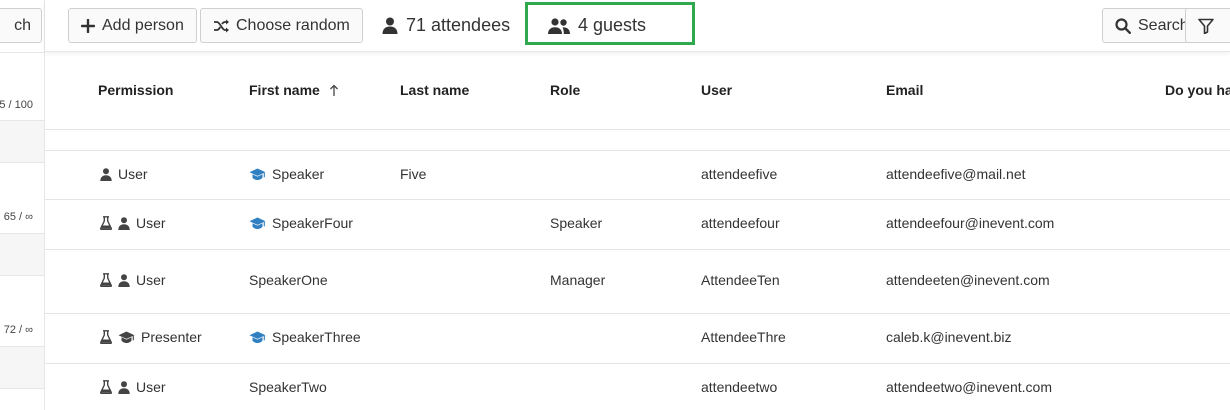  I want to click on permission-cell: Presenter, so click(151, 337).